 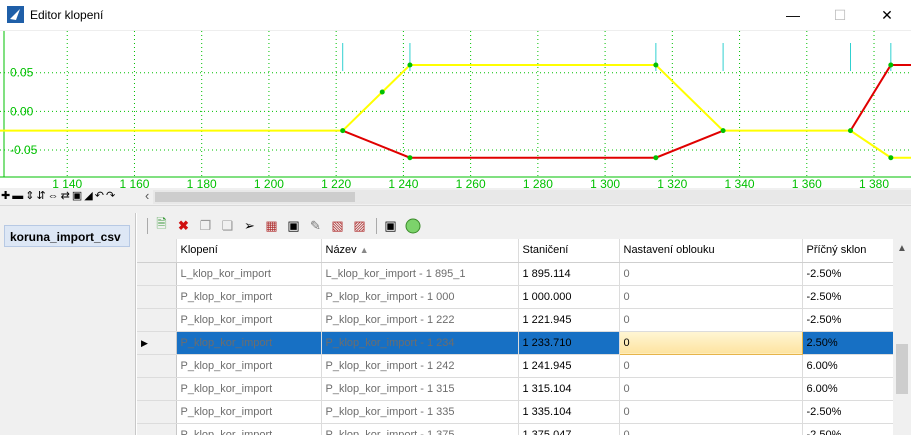 I want to click on add-row-icon: 🗎, so click(x=161, y=225).